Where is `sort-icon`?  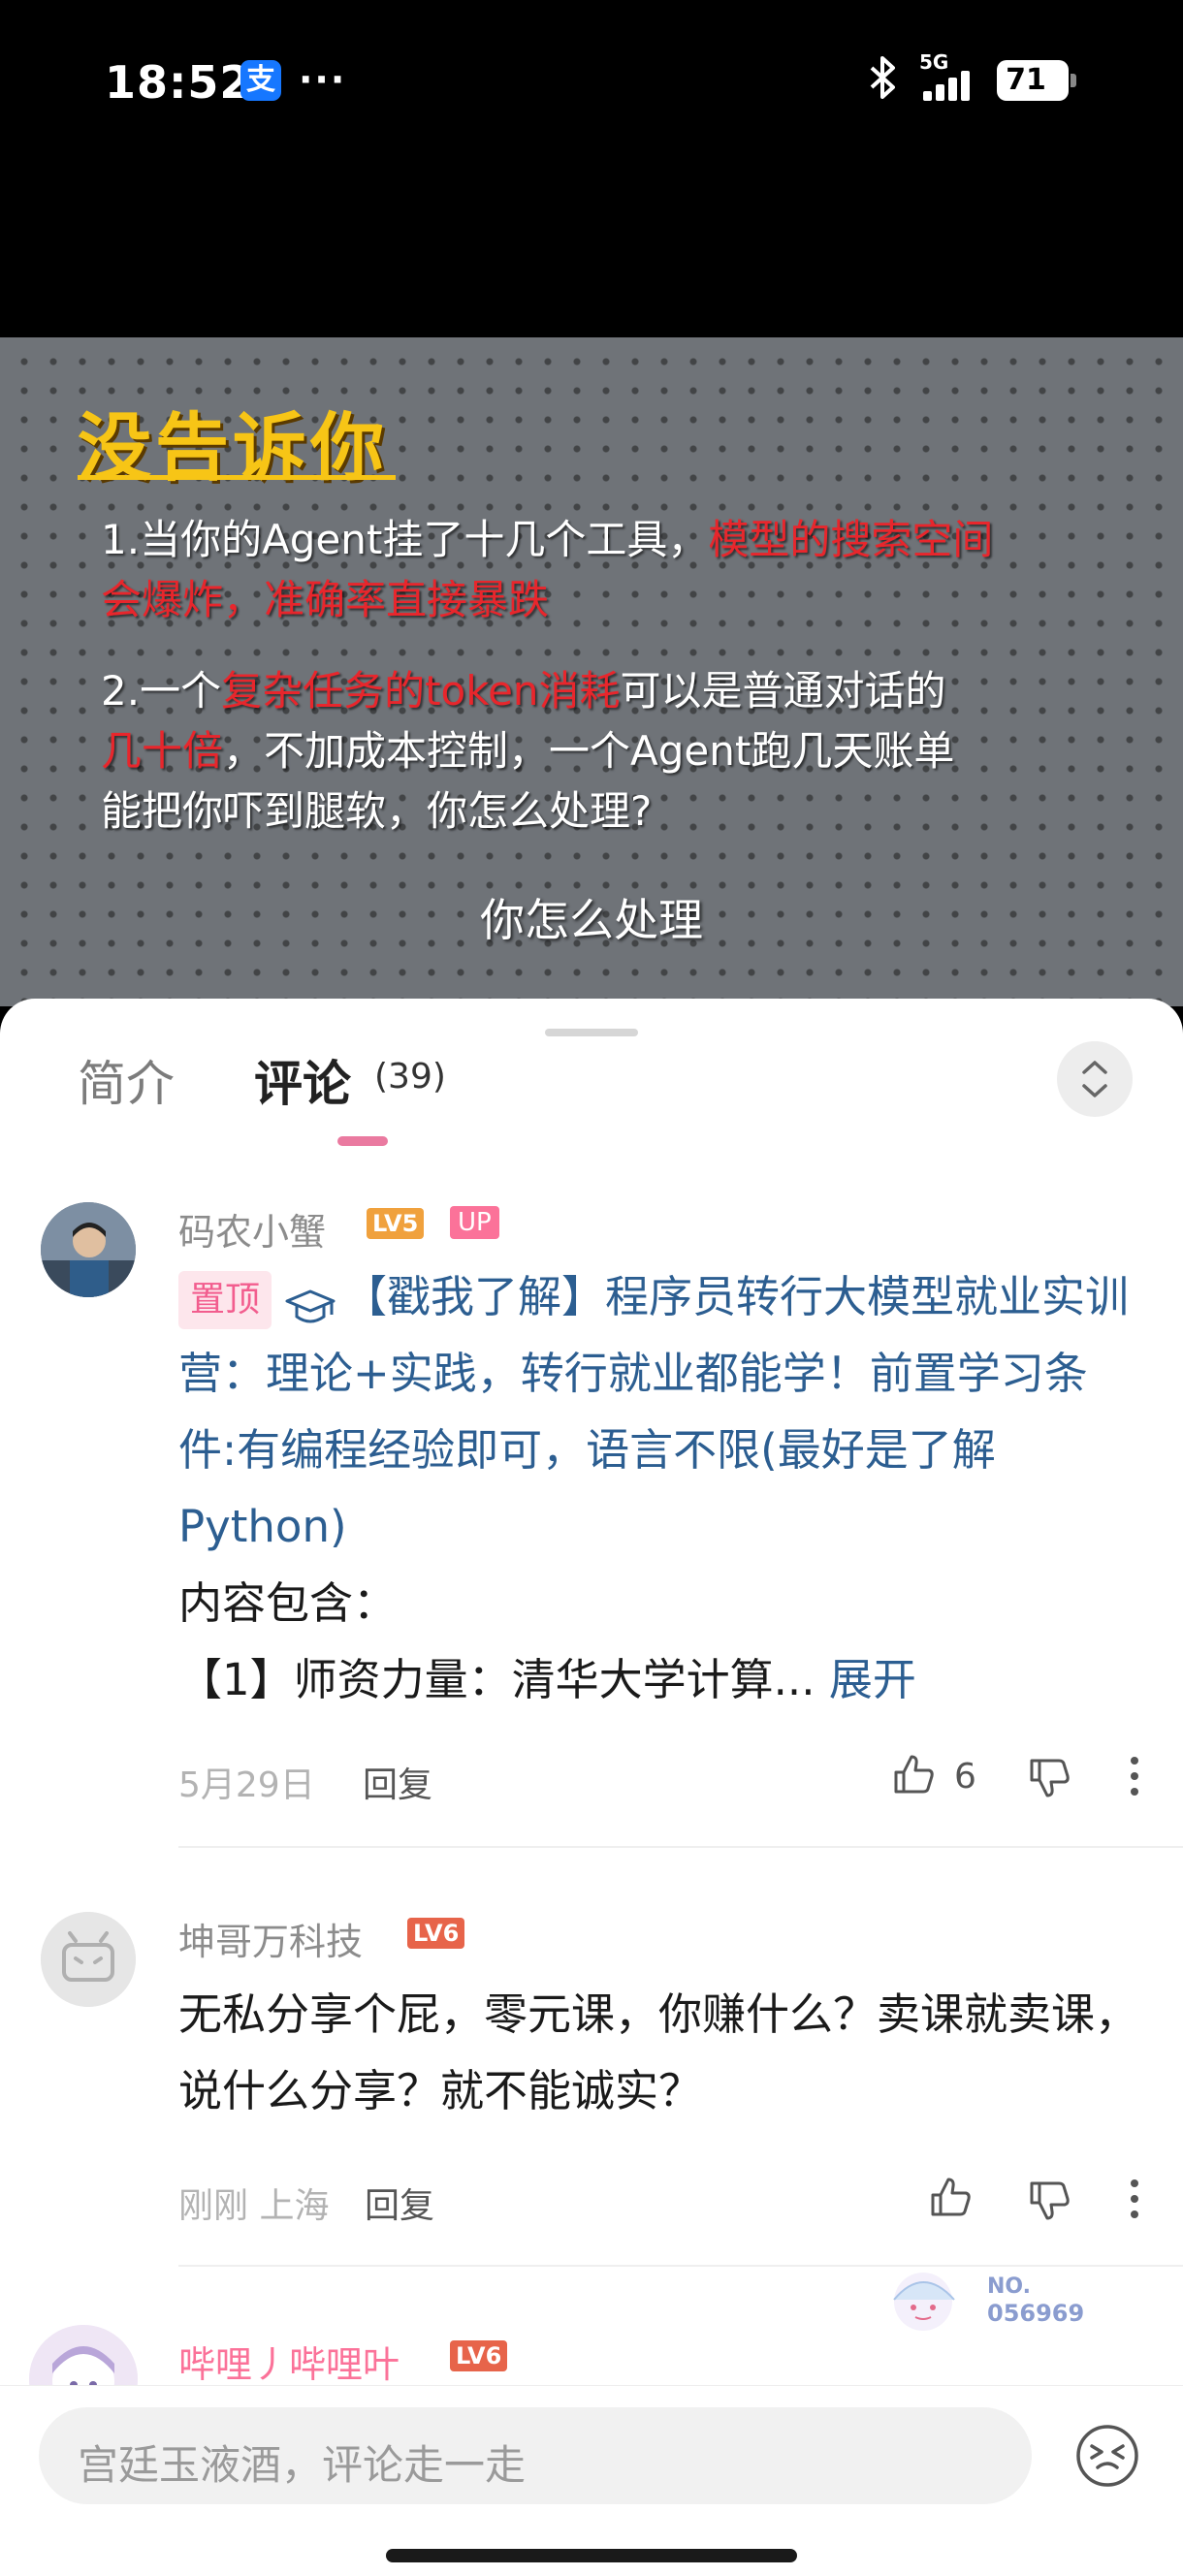
sort-icon is located at coordinates (1095, 1079).